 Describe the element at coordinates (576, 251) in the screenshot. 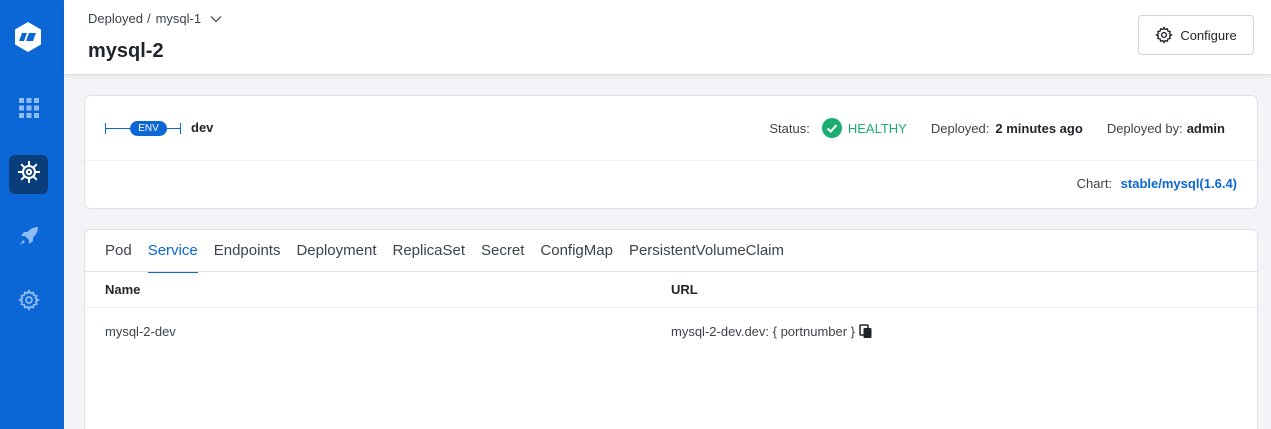

I see `tab-configmap: ConfigMap` at that location.